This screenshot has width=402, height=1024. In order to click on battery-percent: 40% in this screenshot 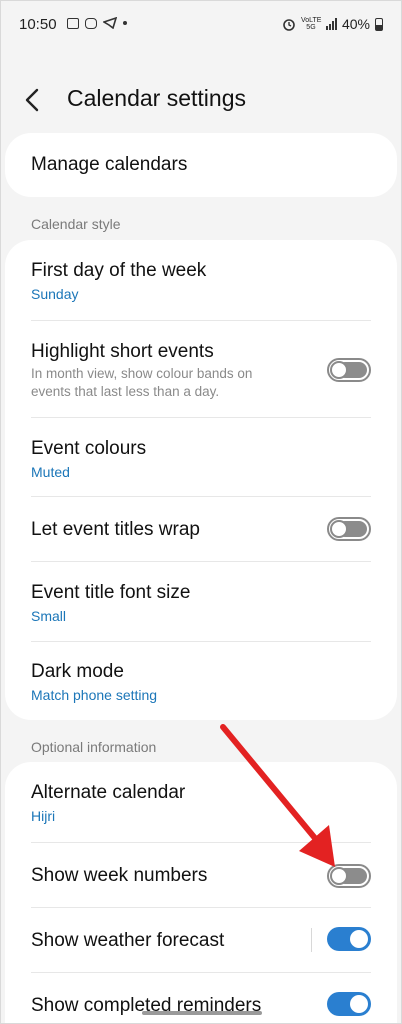, I will do `click(355, 24)`.